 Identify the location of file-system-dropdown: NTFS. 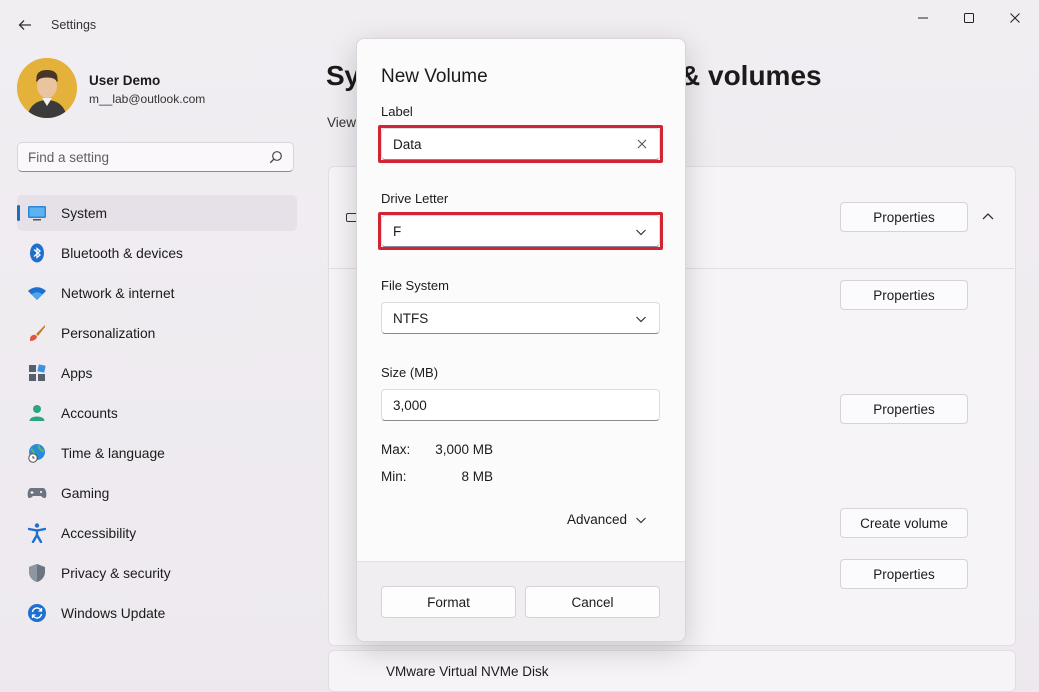
(520, 318).